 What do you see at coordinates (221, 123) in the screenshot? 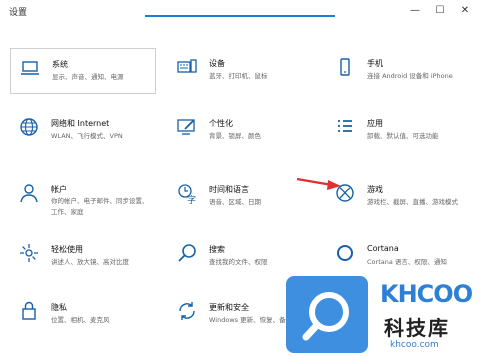
I see `category-name: 个性化` at bounding box center [221, 123].